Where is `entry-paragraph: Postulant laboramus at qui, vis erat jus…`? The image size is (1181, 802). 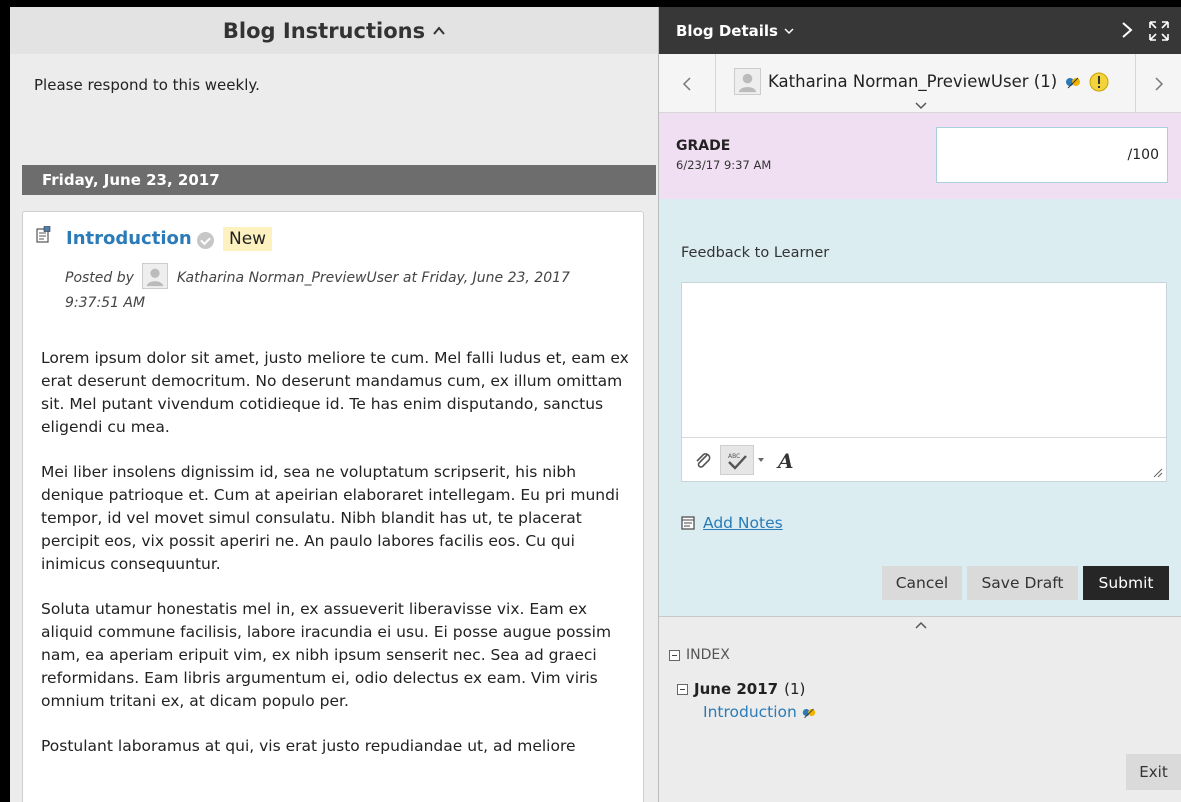
entry-paragraph: Postulant laboramus at qui, vis erat jus… is located at coordinates (308, 746).